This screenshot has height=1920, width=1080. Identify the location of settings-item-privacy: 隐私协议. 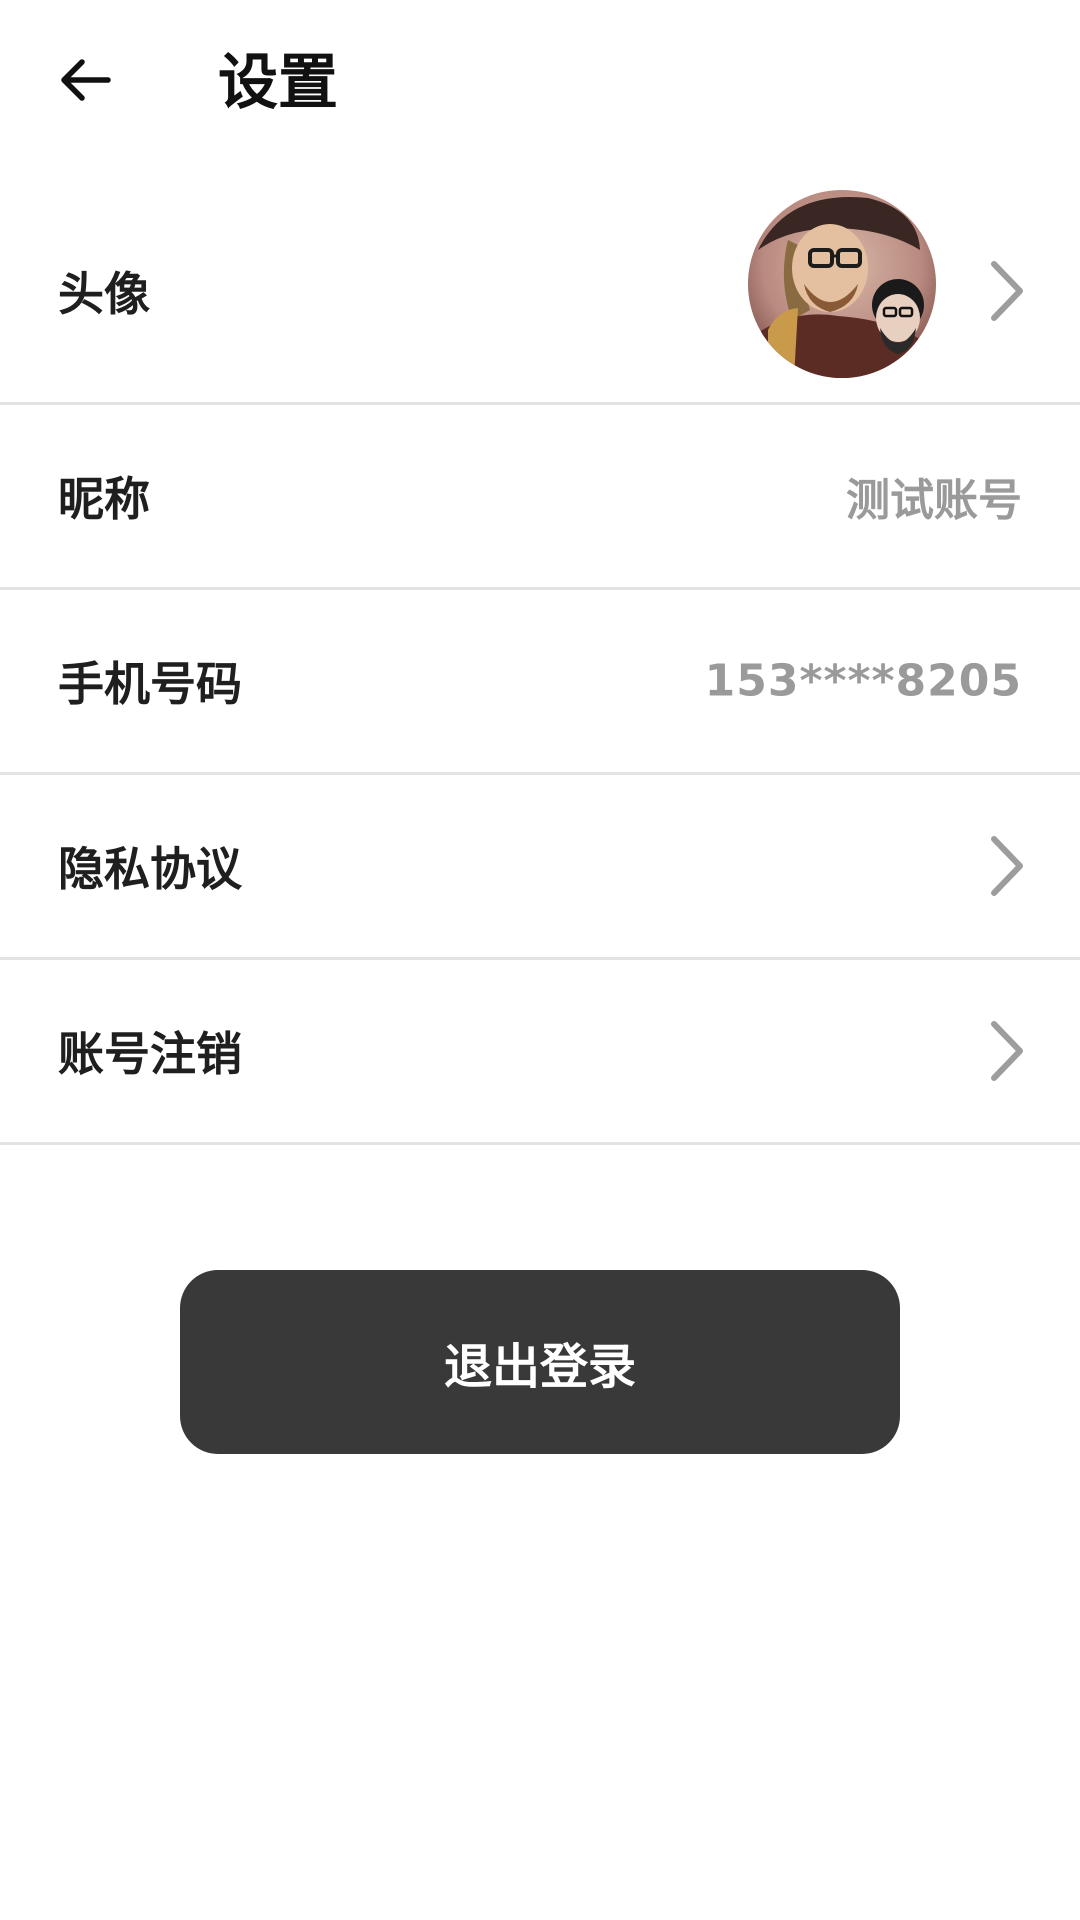
(540, 867).